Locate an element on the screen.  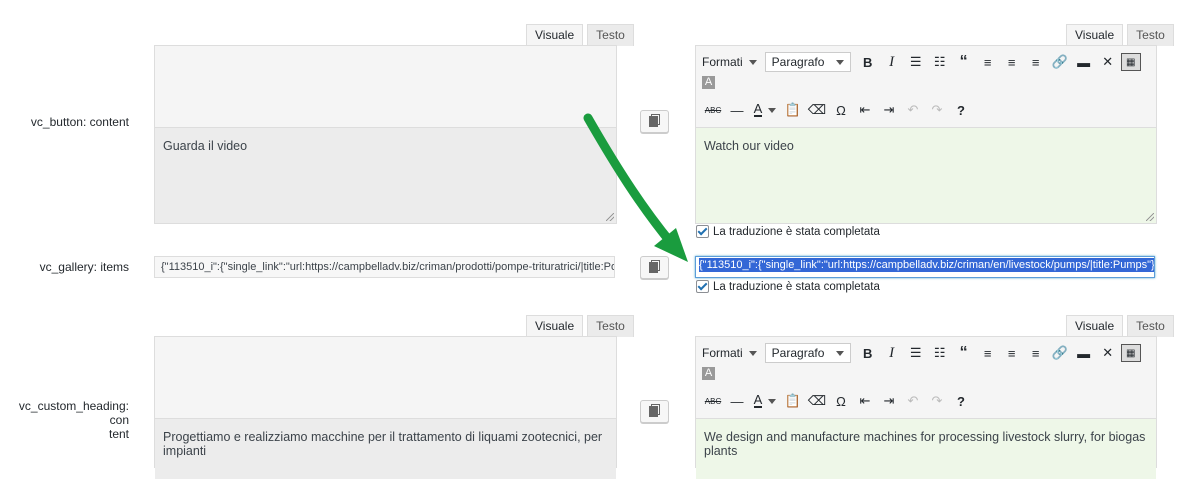
field-label-vc-gallery-items: vc_gallery: items is located at coordinates (84, 267).